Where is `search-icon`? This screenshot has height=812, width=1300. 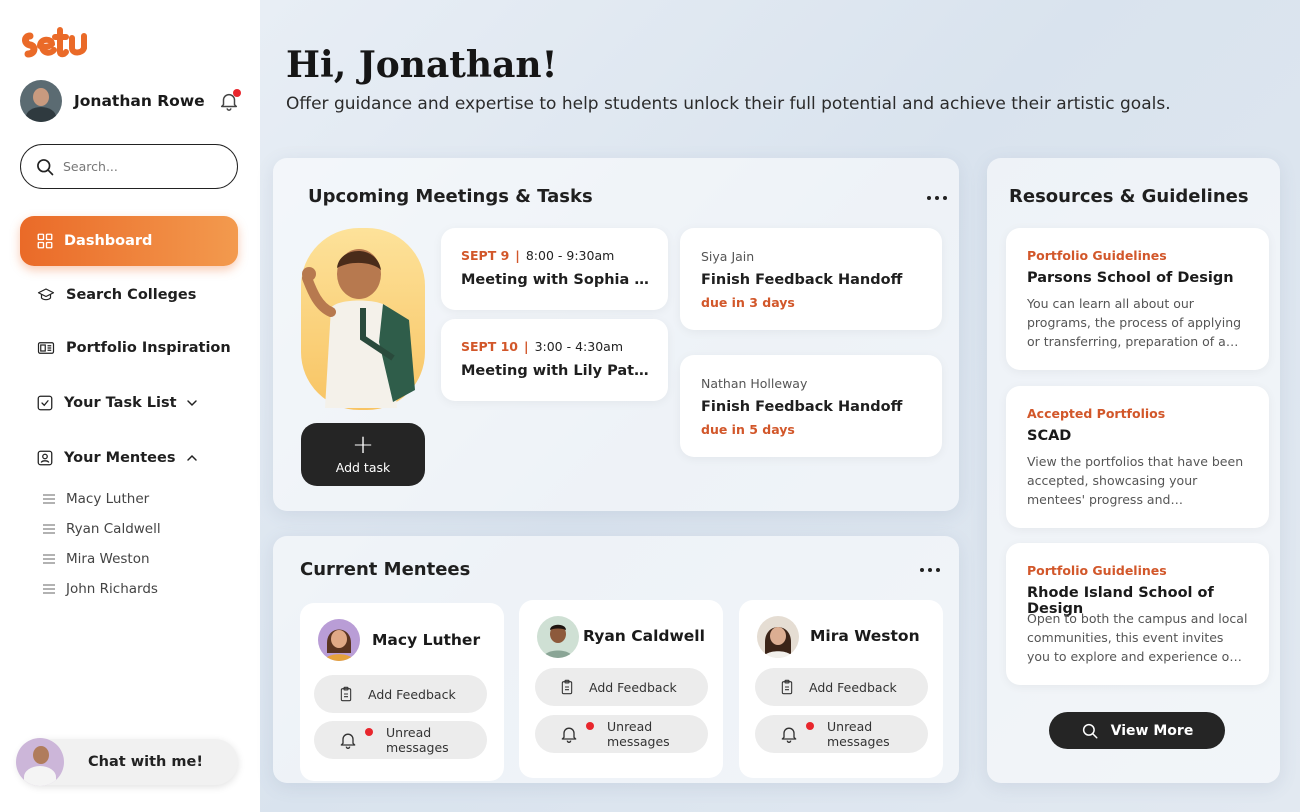
search-icon is located at coordinates (1090, 730).